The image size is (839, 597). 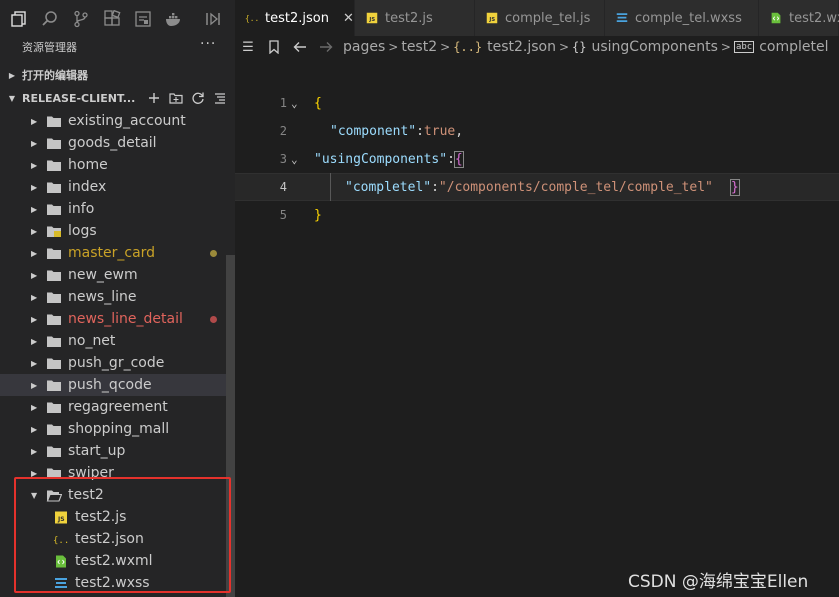 What do you see at coordinates (88, 165) in the screenshot?
I see `tree-item-label: home` at bounding box center [88, 165].